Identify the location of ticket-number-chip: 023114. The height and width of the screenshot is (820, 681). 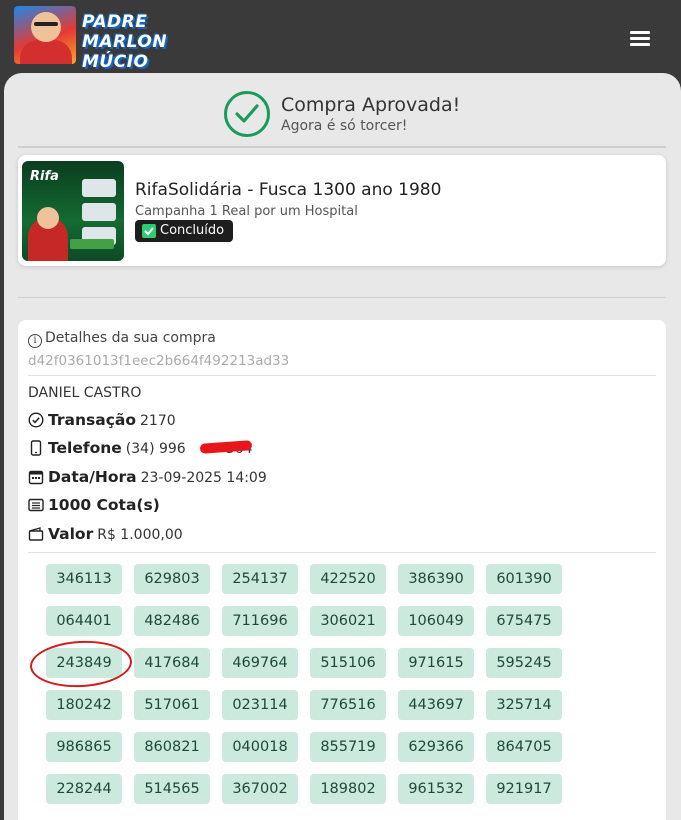
(260, 705).